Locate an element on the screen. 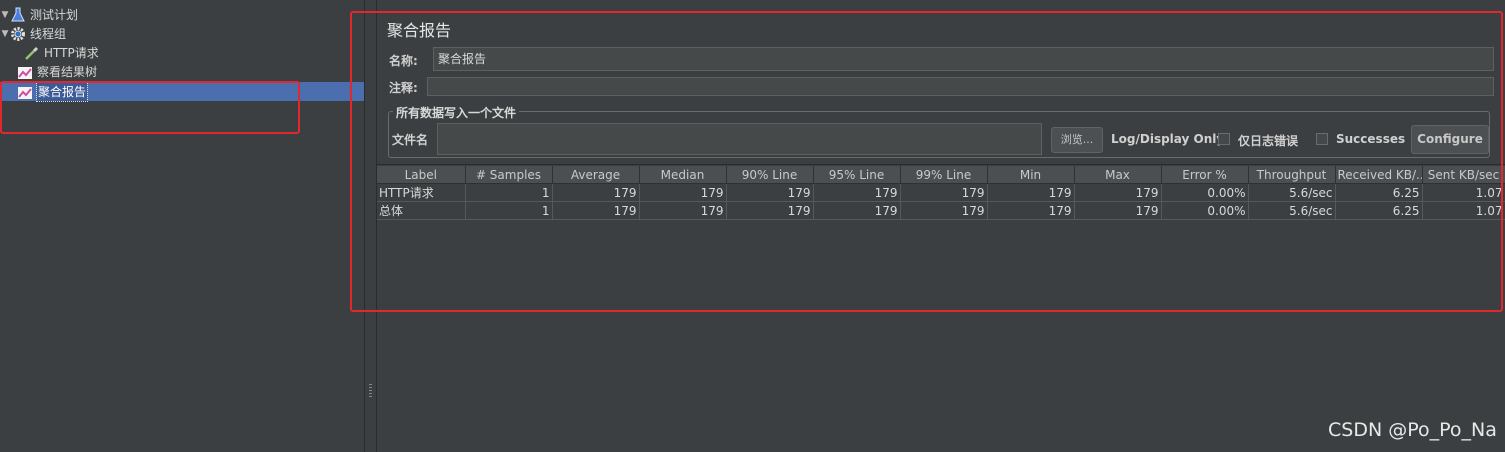 Image resolution: width=1505 pixels, height=452 pixels. tree-node-thread-group: ▼ 线程组 is located at coordinates (33, 34).